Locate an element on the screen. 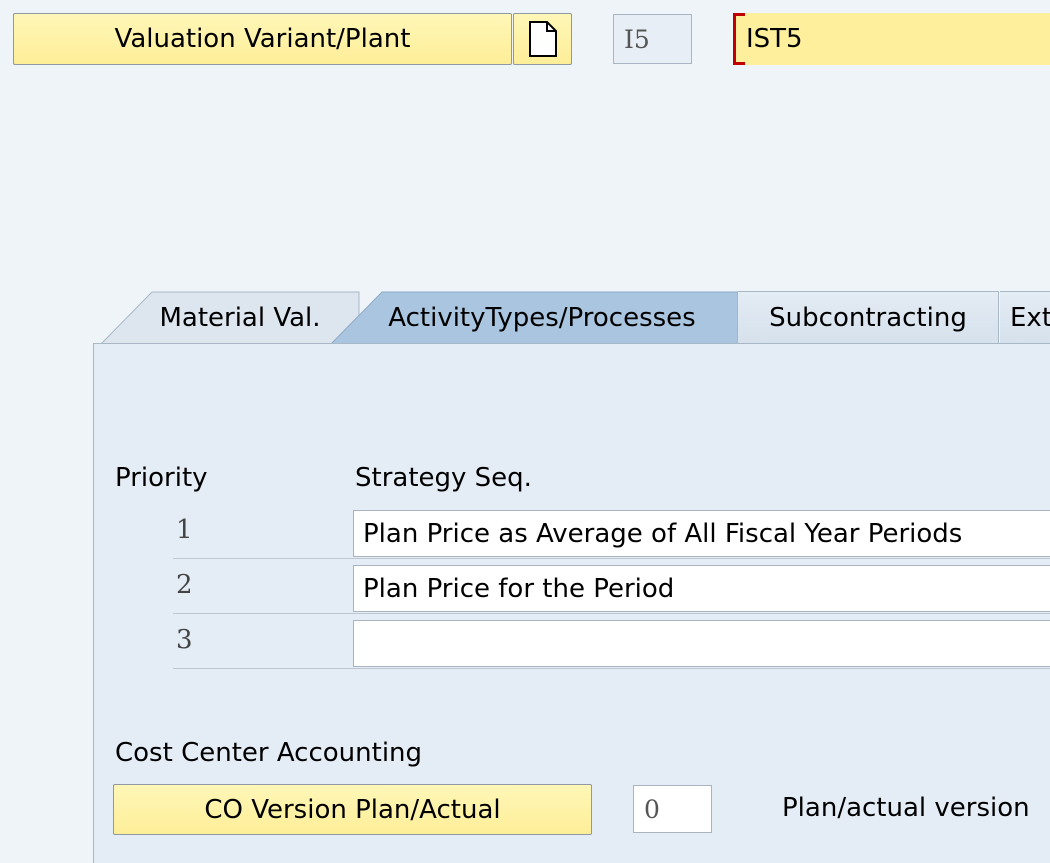 The height and width of the screenshot is (863, 1050). cost-center-accounting-label: Cost Center Accounting is located at coordinates (269, 753).